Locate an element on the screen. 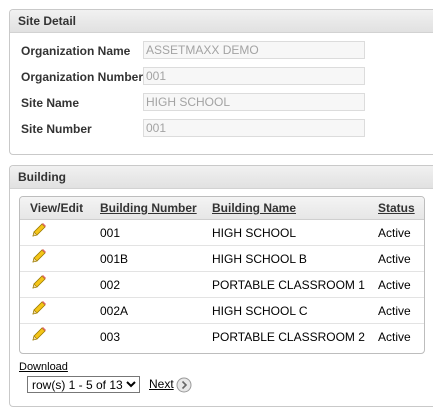  table-row: 002 PORTABLE CLASSROOM 1 Active is located at coordinates (222, 284).